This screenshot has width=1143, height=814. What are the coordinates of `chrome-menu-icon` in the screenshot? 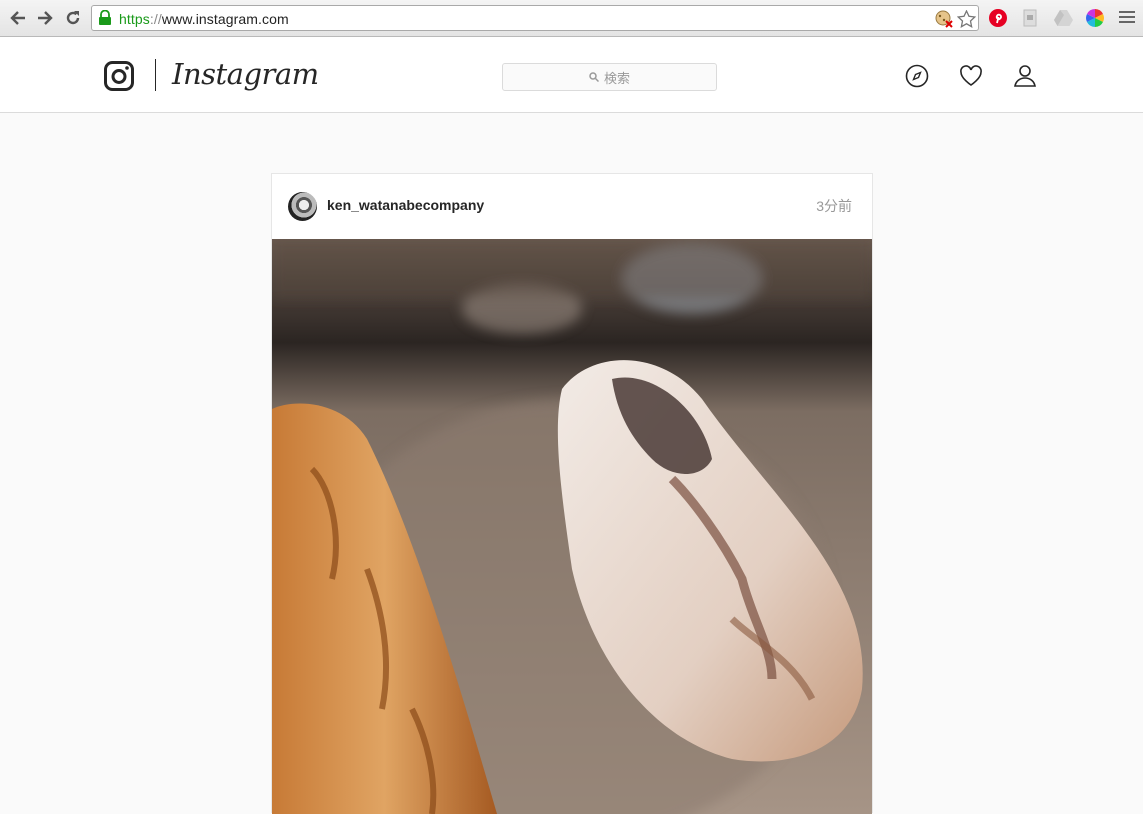 It's located at (1127, 19).